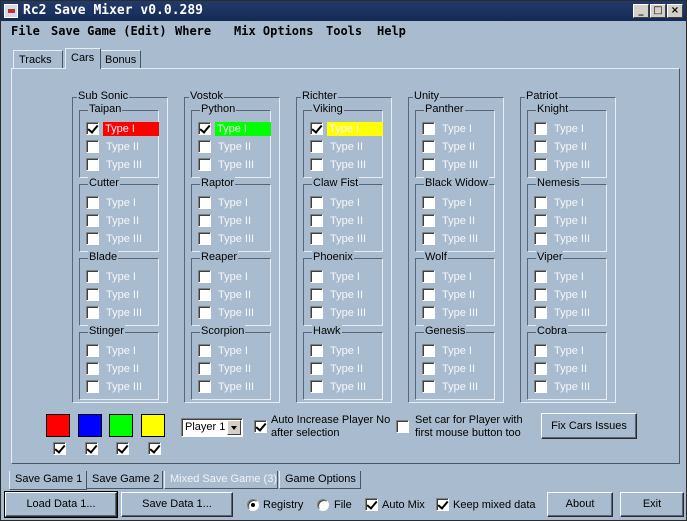  I want to click on exit-button: Exit, so click(652, 504).